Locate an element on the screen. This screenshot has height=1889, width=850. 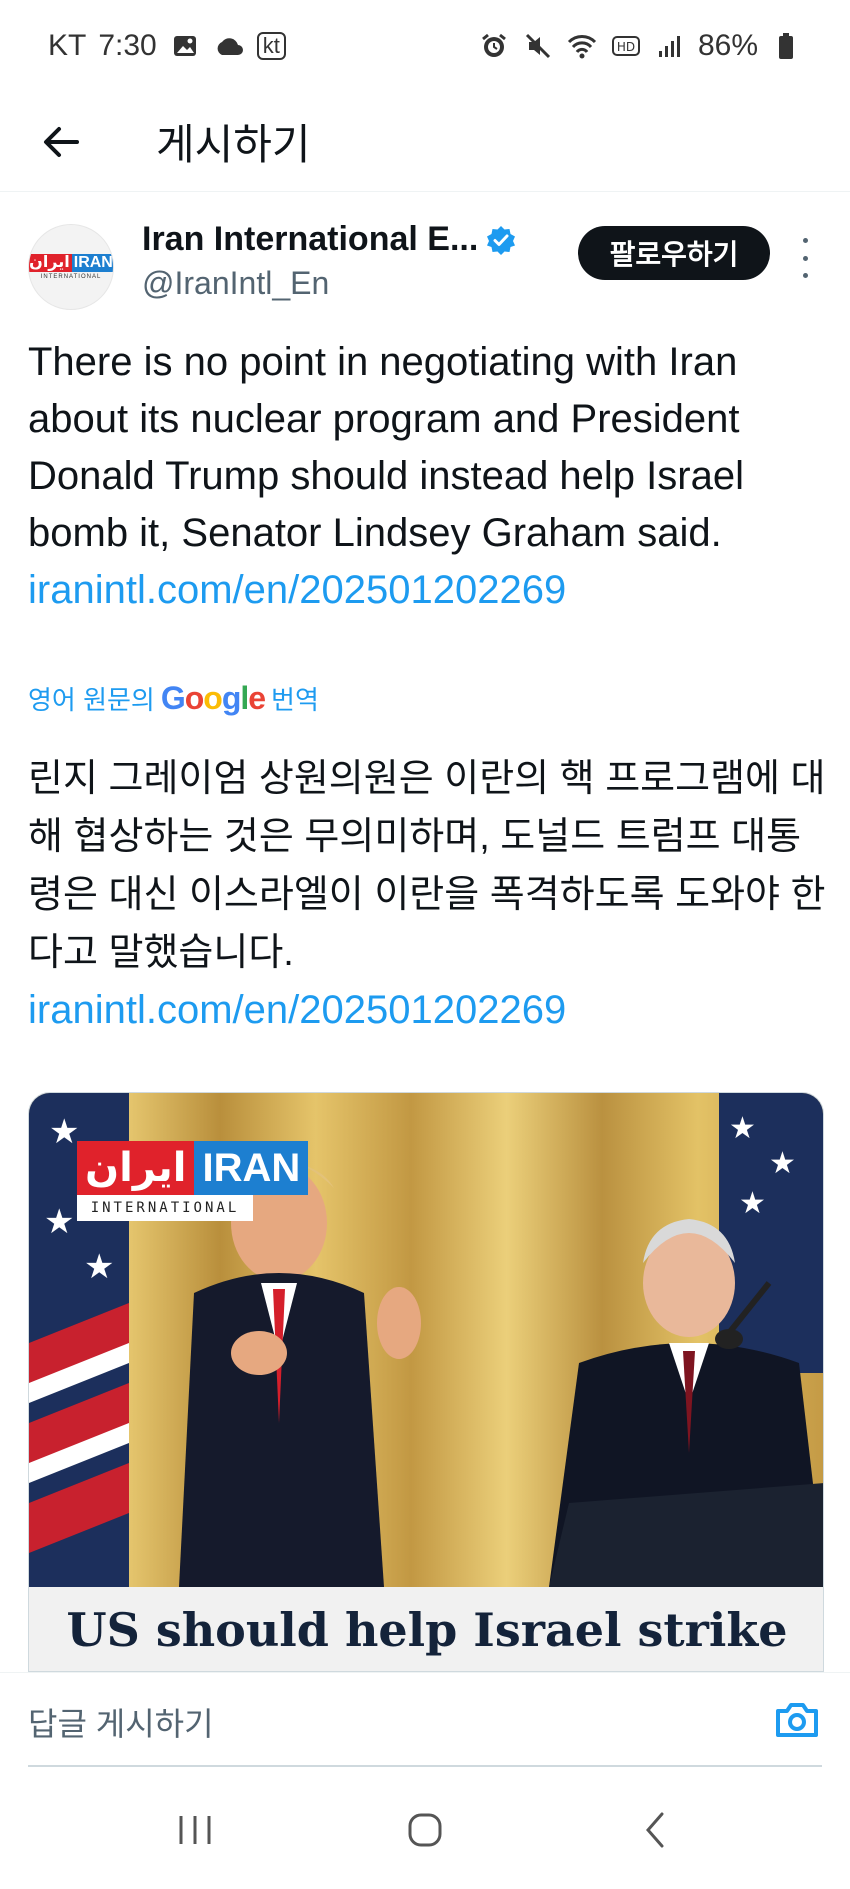
home-icon is located at coordinates (425, 1830).